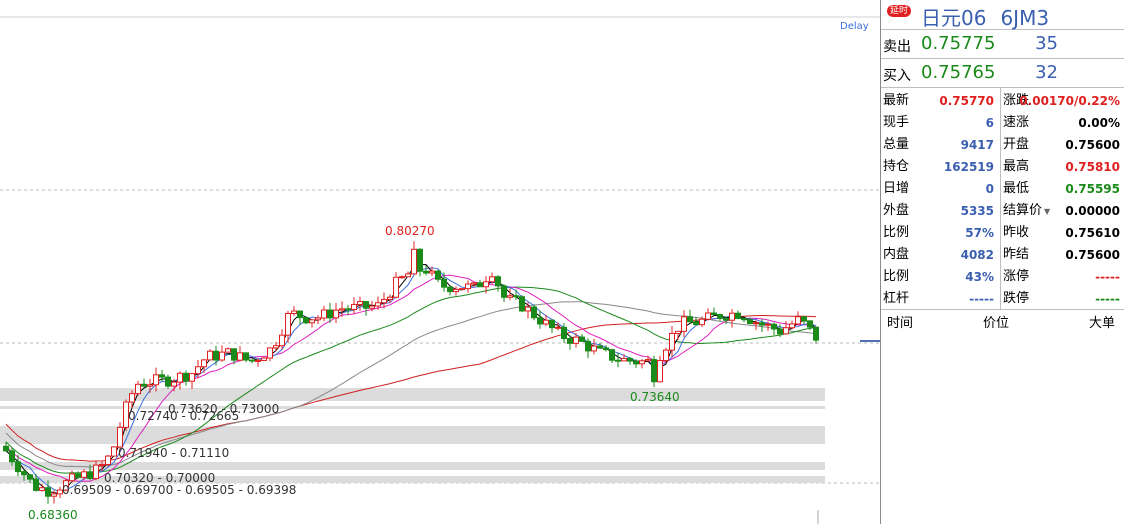  Describe the element at coordinates (896, 254) in the screenshot. I see `stat-key: 内盘` at that location.